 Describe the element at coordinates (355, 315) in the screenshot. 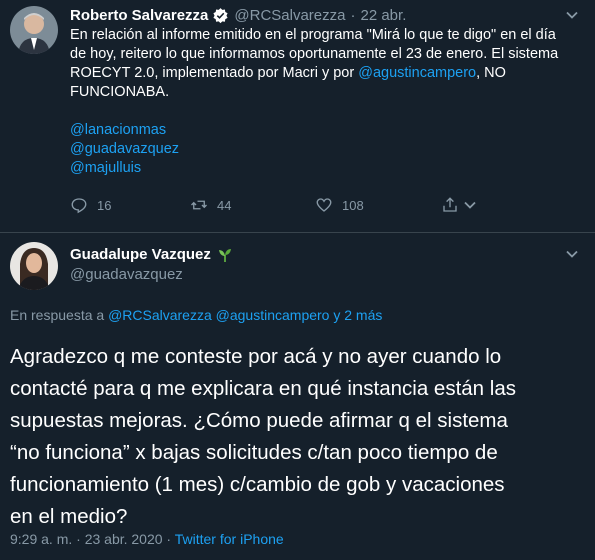

I see `reply-more: y 2 más` at that location.